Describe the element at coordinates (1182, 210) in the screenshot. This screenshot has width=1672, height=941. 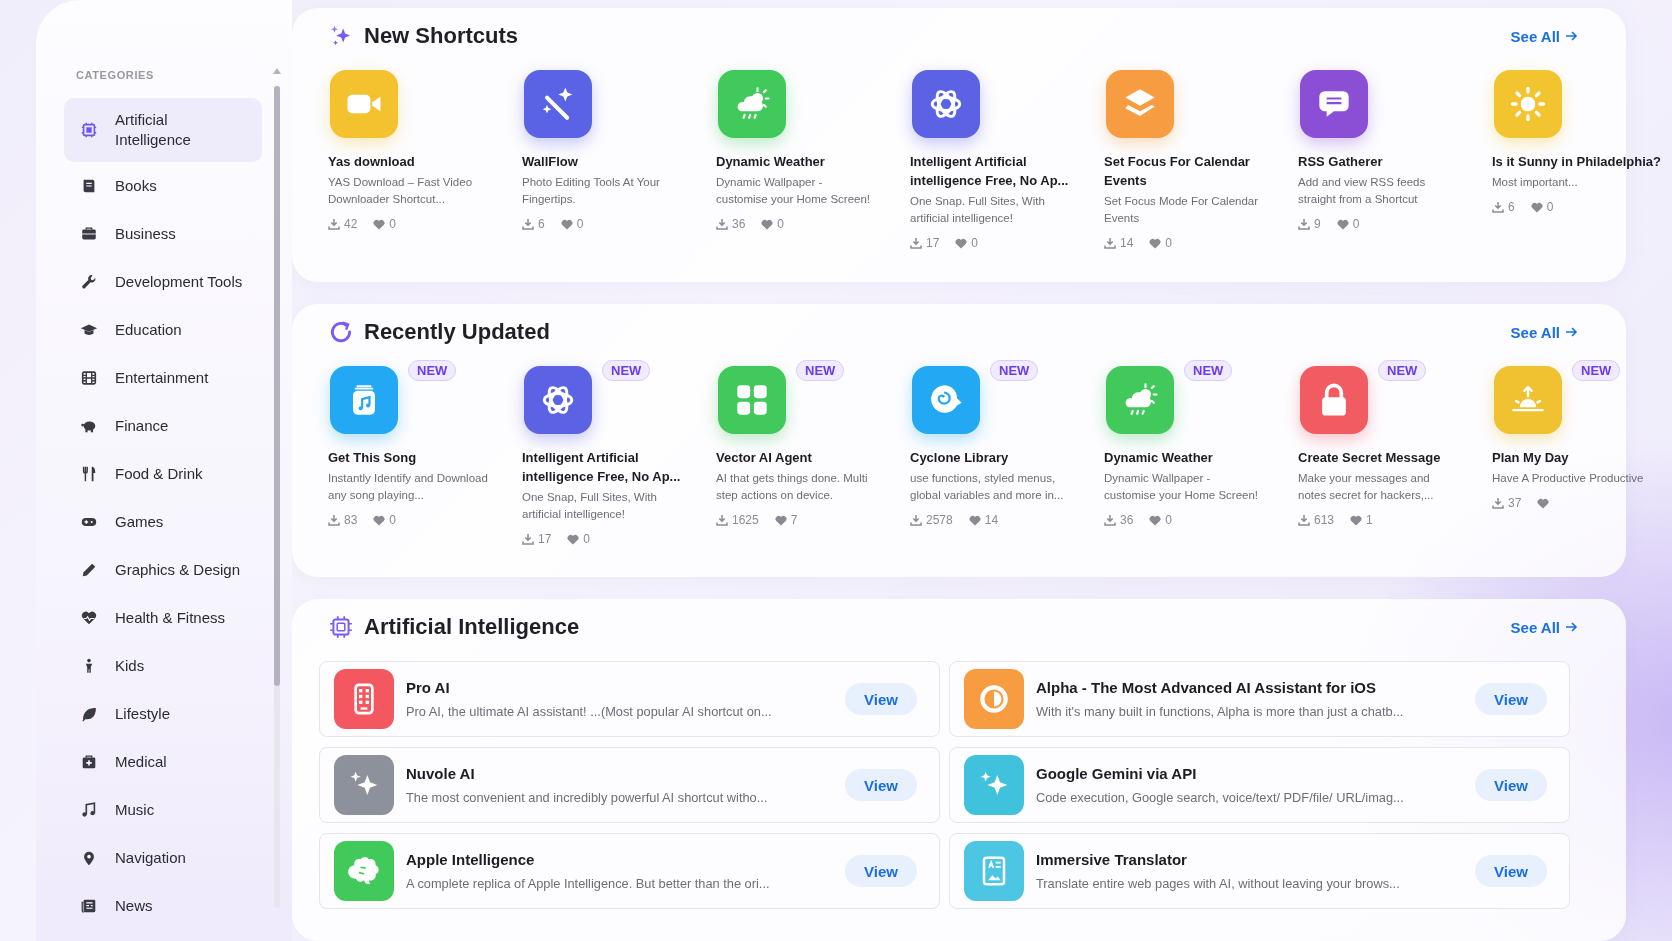
I see `shortcut-description: Set Focus Mode For Calendar Events` at that location.